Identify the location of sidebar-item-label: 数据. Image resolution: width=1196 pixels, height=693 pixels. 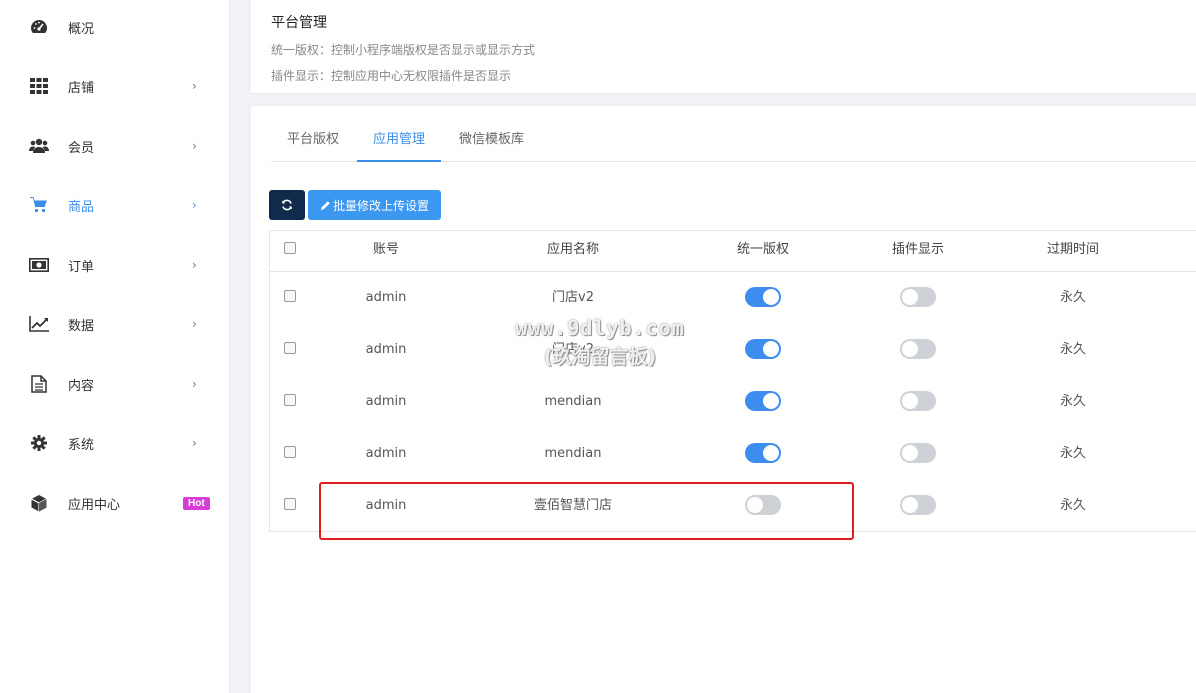
(81, 326).